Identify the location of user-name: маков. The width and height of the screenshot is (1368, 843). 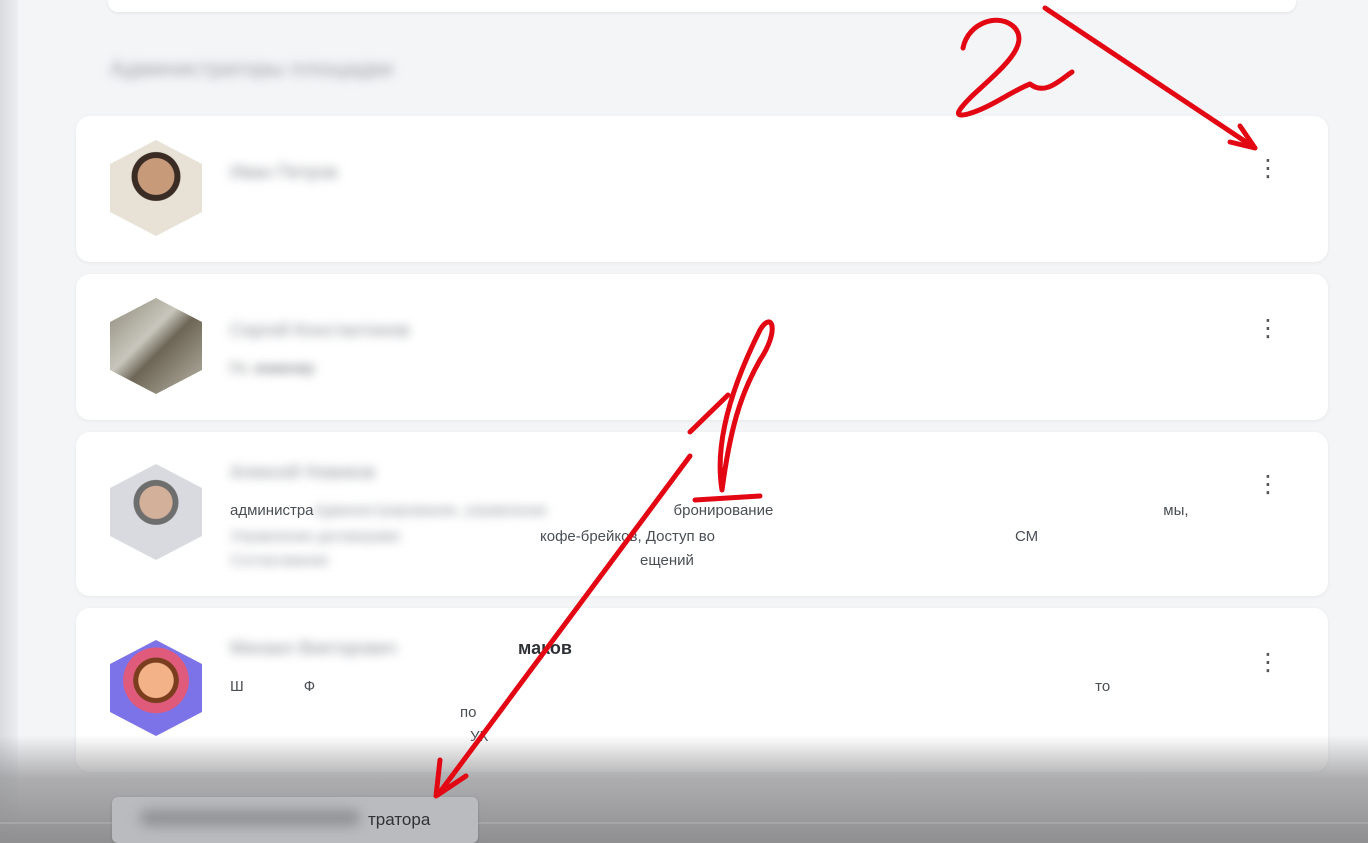
(545, 648).